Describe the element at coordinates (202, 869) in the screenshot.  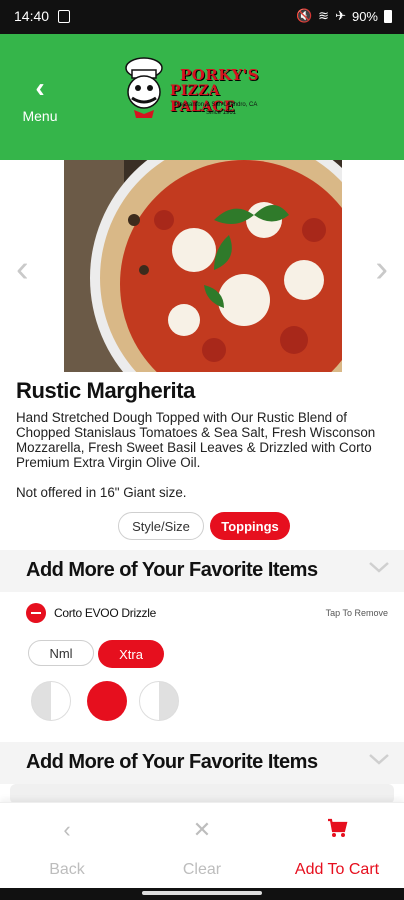
I see `clear-label: Clear` at that location.